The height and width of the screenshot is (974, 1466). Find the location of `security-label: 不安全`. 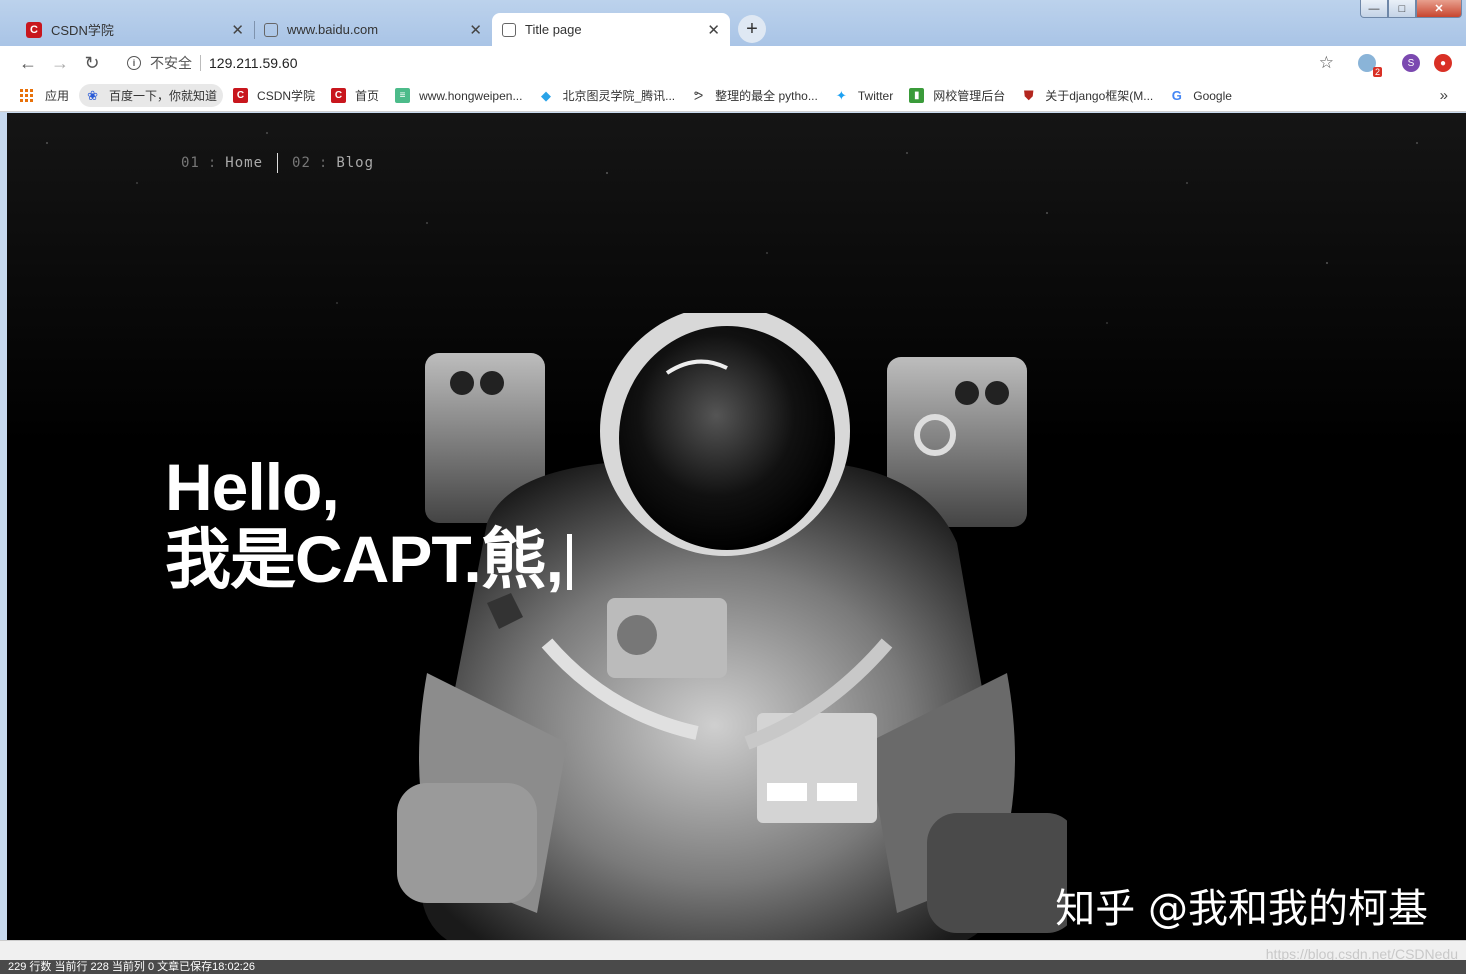

security-label: 不安全 is located at coordinates (171, 63).